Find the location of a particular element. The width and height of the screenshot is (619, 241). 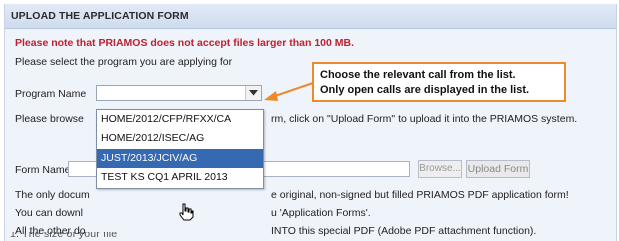

callout-arrow is located at coordinates (290, 91).